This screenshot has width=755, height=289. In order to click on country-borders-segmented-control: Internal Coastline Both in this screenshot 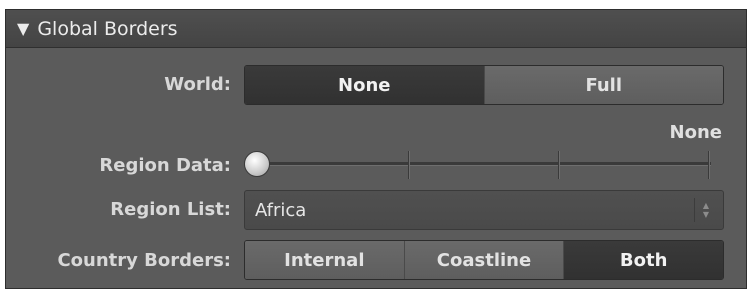, I will do `click(484, 260)`.